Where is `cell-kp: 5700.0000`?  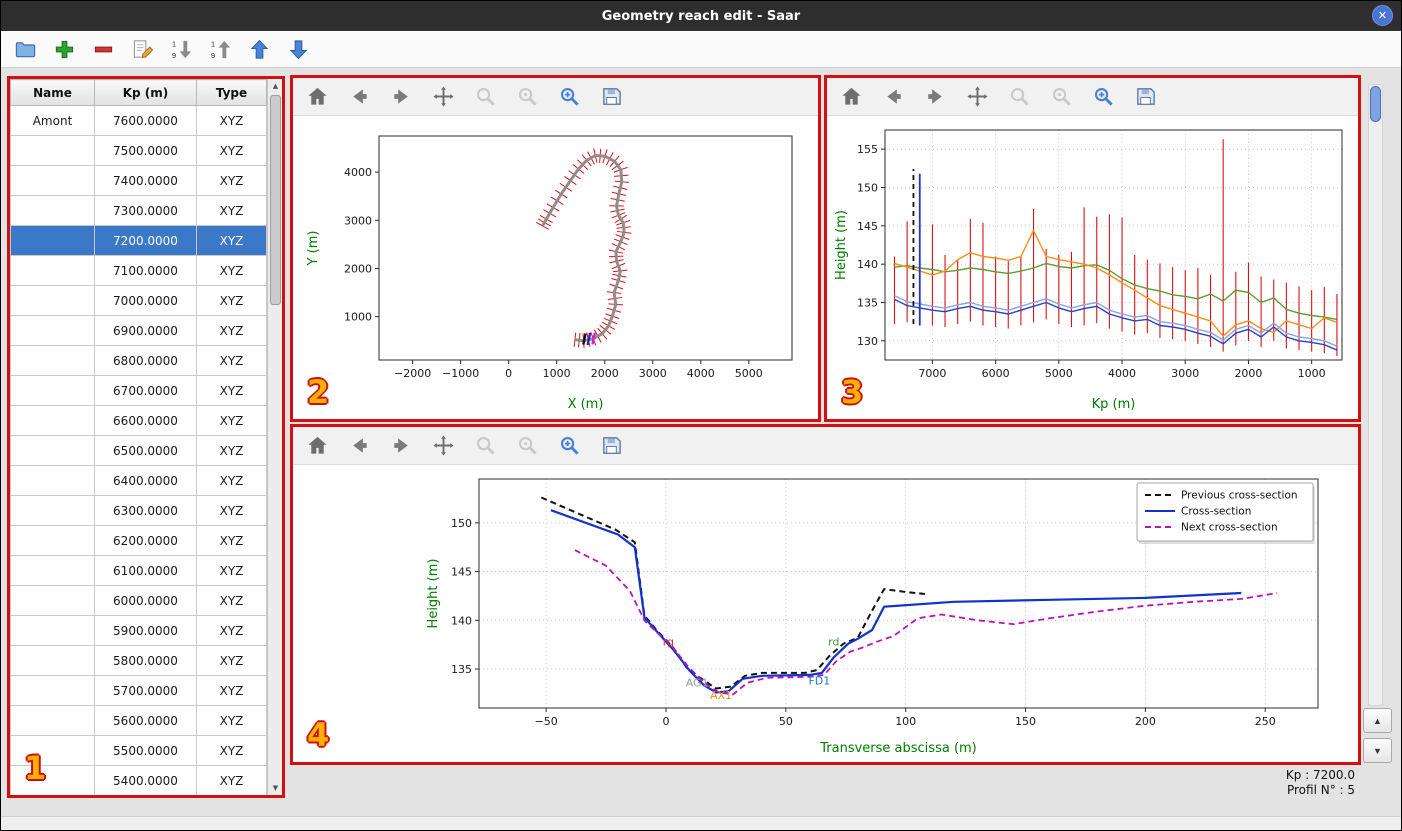
cell-kp: 5700.0000 is located at coordinates (145, 690).